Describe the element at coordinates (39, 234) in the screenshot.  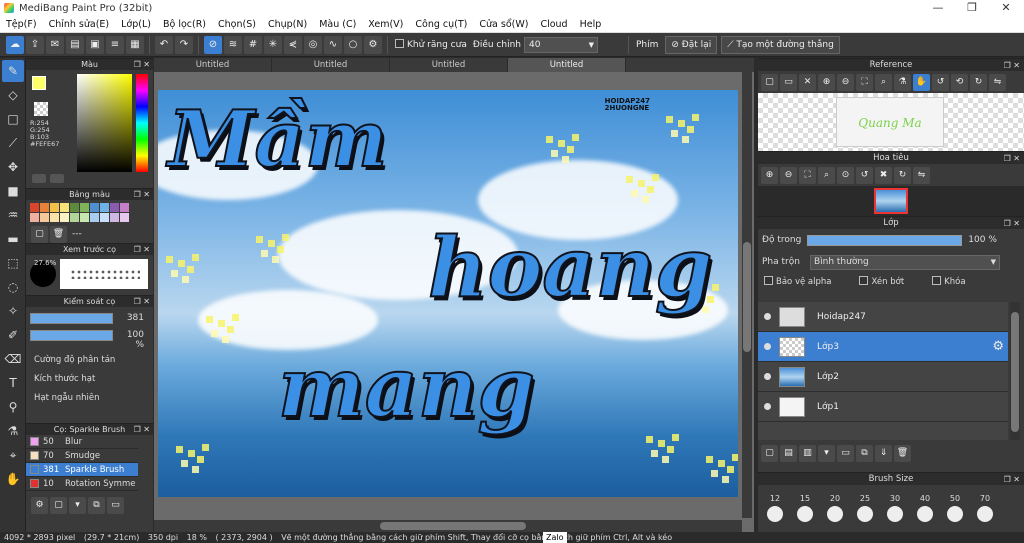
I see `add-swatch-icon: ▢` at that location.